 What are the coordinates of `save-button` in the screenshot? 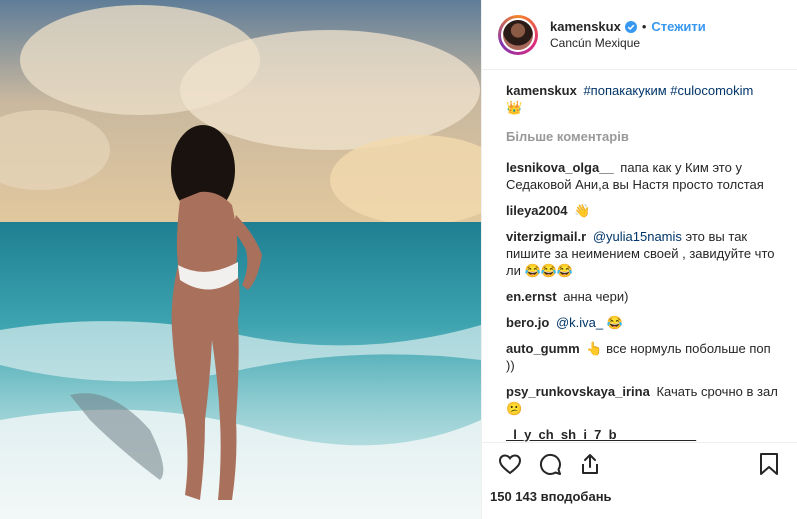 It's located at (769, 464).